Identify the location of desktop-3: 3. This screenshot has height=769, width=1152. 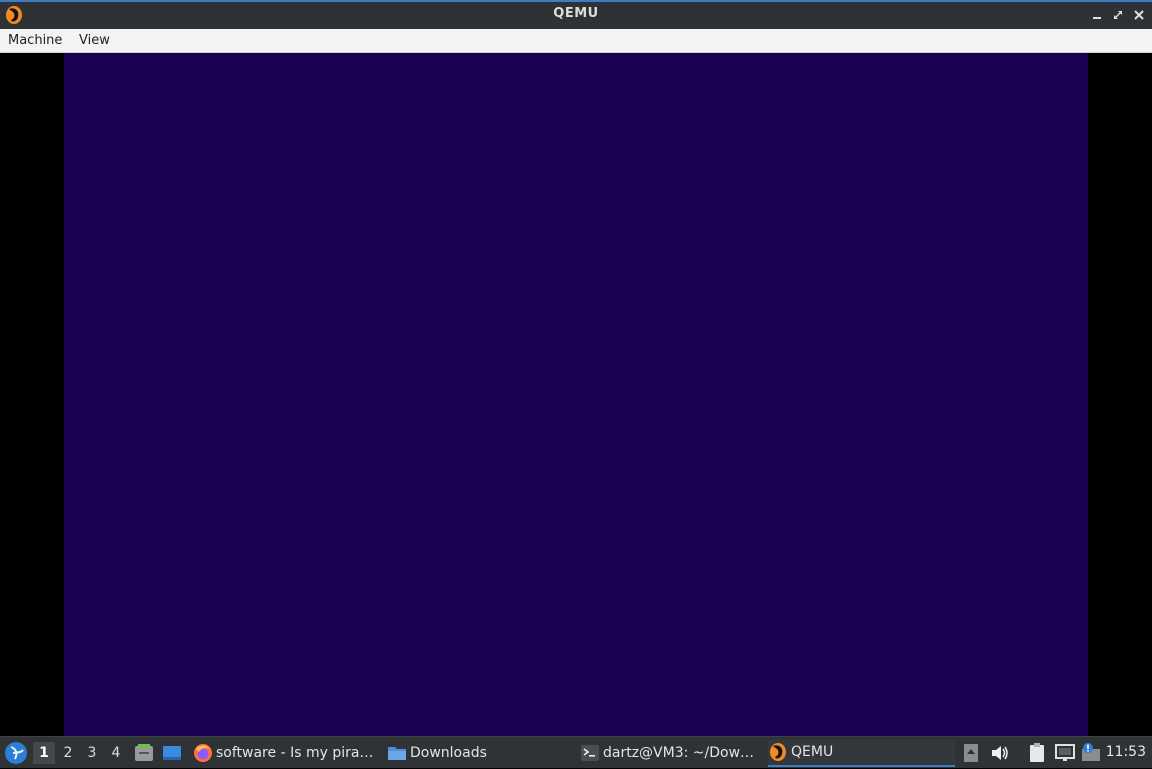
(92, 753).